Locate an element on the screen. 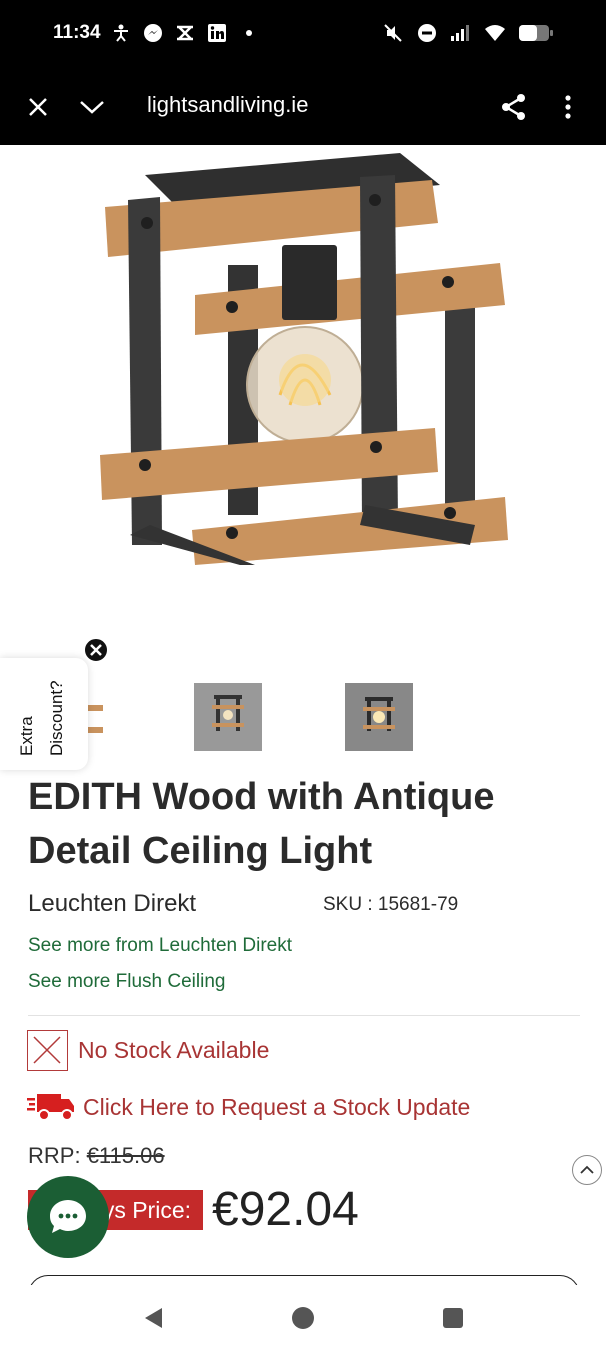 This screenshot has height=1350, width=606. status-left-icons is located at coordinates (185, 33).